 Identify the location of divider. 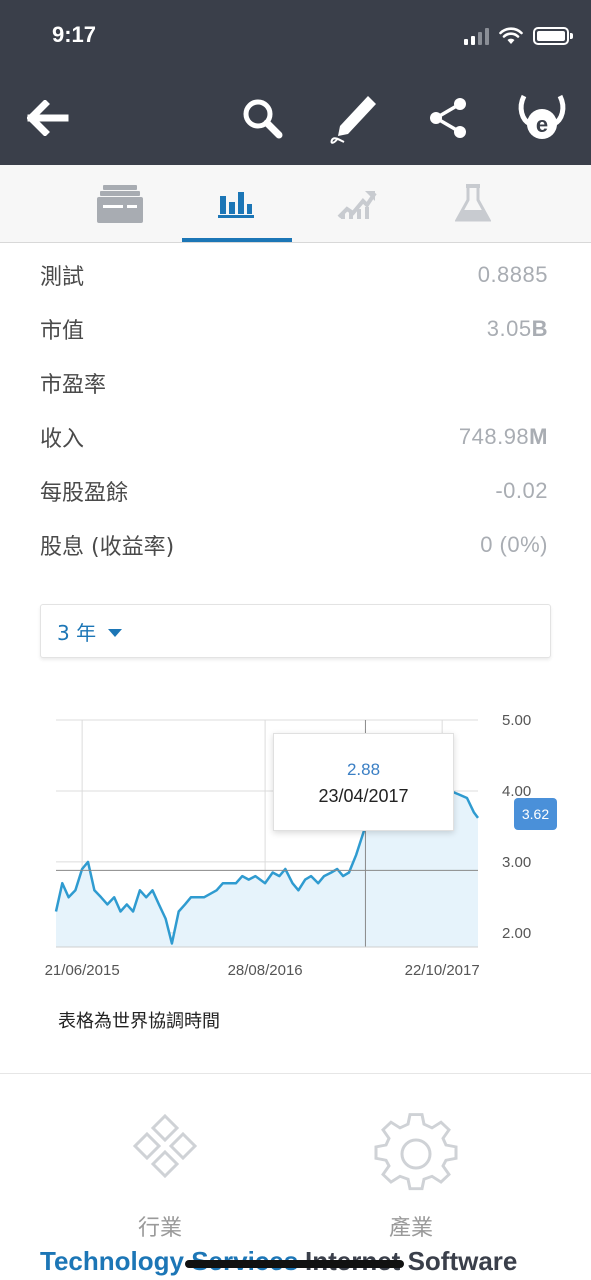
(295, 1073).